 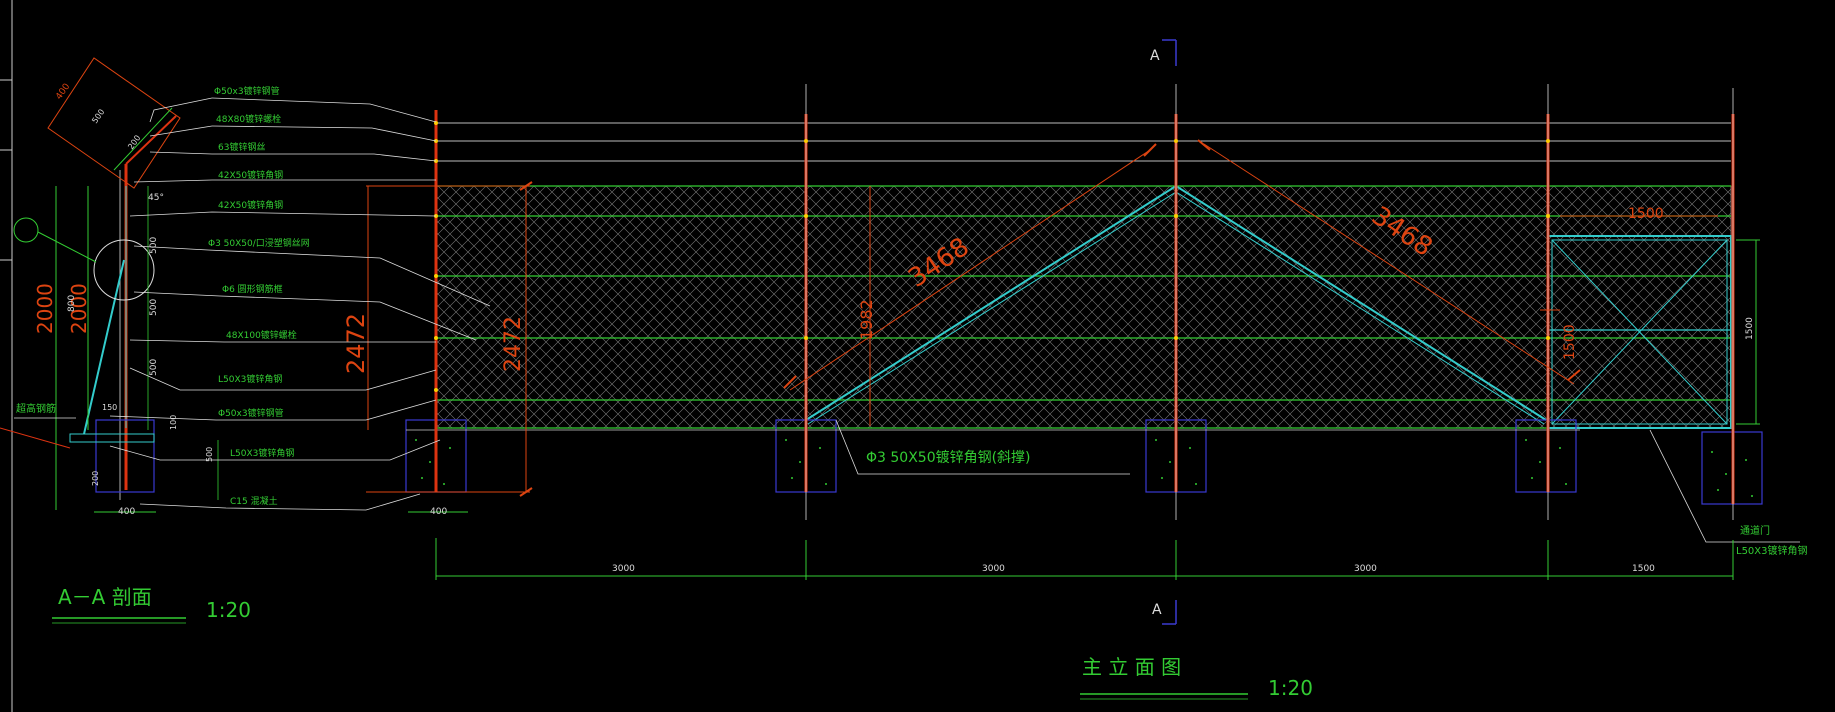 I want to click on callout-label: Φ3 50X50/口浸塑钢丝网, so click(x=259, y=243).